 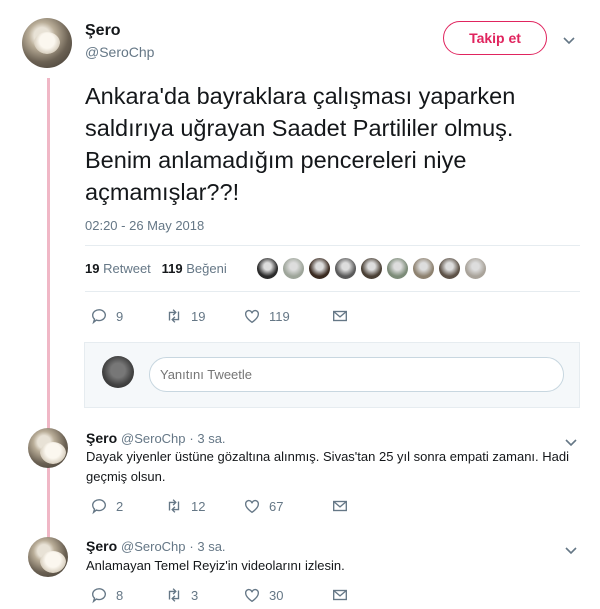 I want to click on author-name: Şero, so click(x=103, y=31).